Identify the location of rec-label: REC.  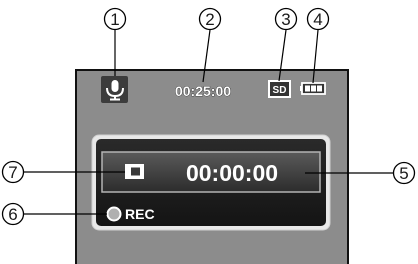
(140, 214).